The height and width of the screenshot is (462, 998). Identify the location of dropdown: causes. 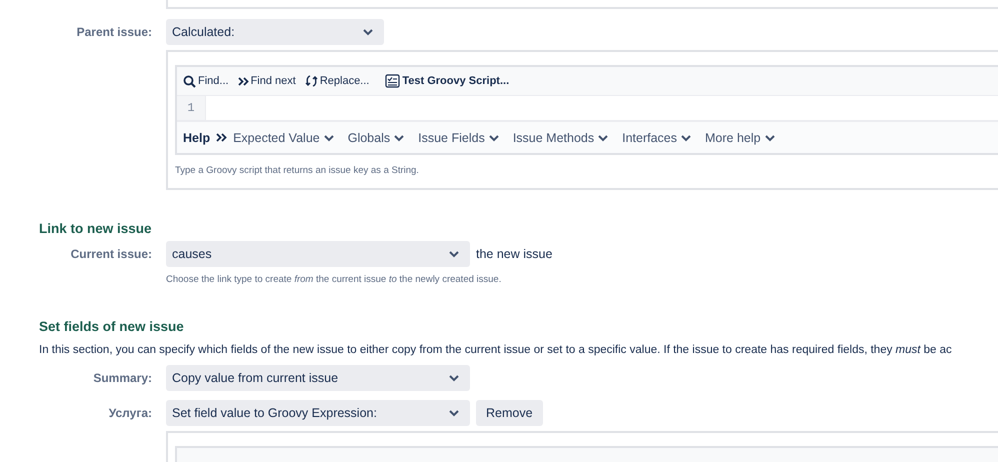
(318, 254).